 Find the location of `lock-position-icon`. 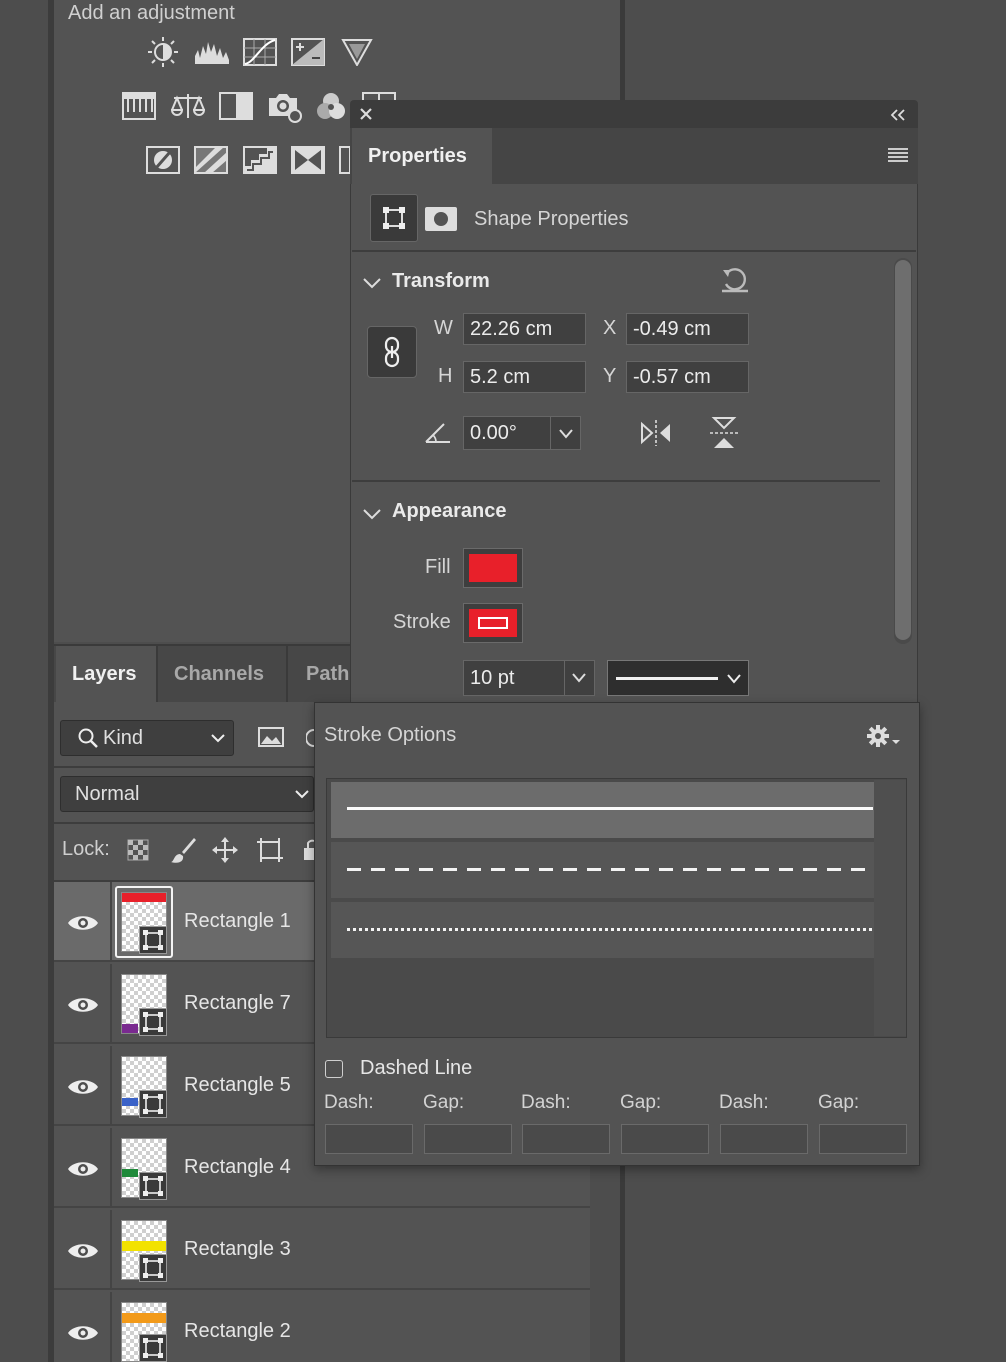

lock-position-icon is located at coordinates (225, 850).